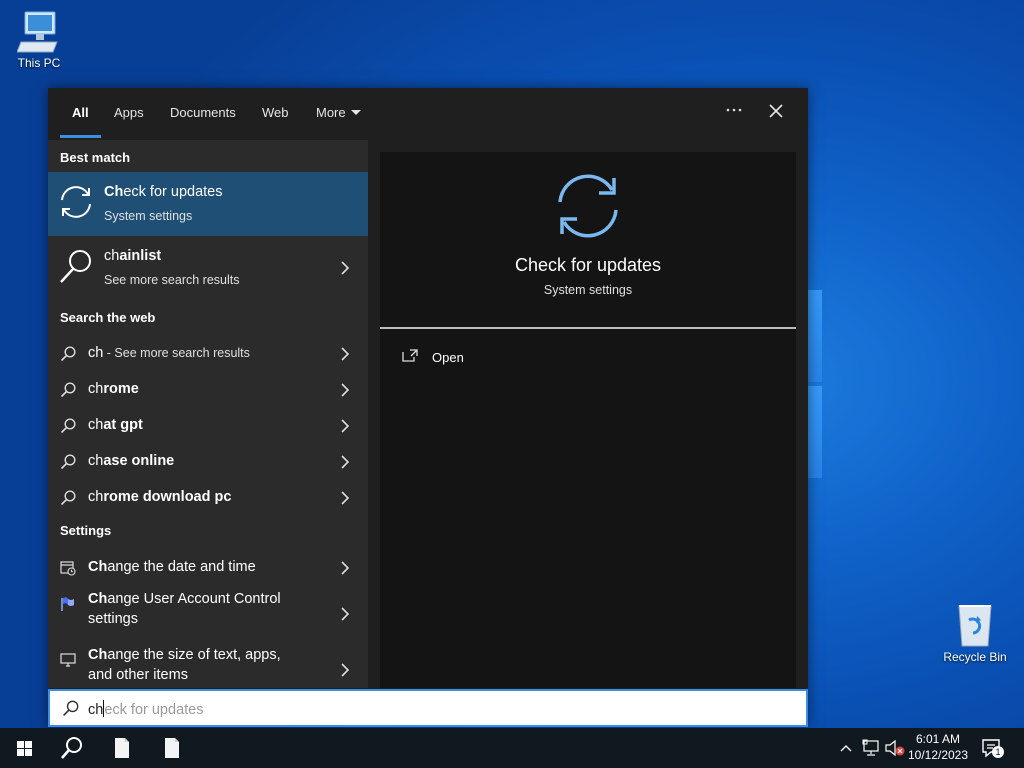 The image size is (1024, 768). I want to click on settings-result-item: Change the date and time, so click(208, 568).